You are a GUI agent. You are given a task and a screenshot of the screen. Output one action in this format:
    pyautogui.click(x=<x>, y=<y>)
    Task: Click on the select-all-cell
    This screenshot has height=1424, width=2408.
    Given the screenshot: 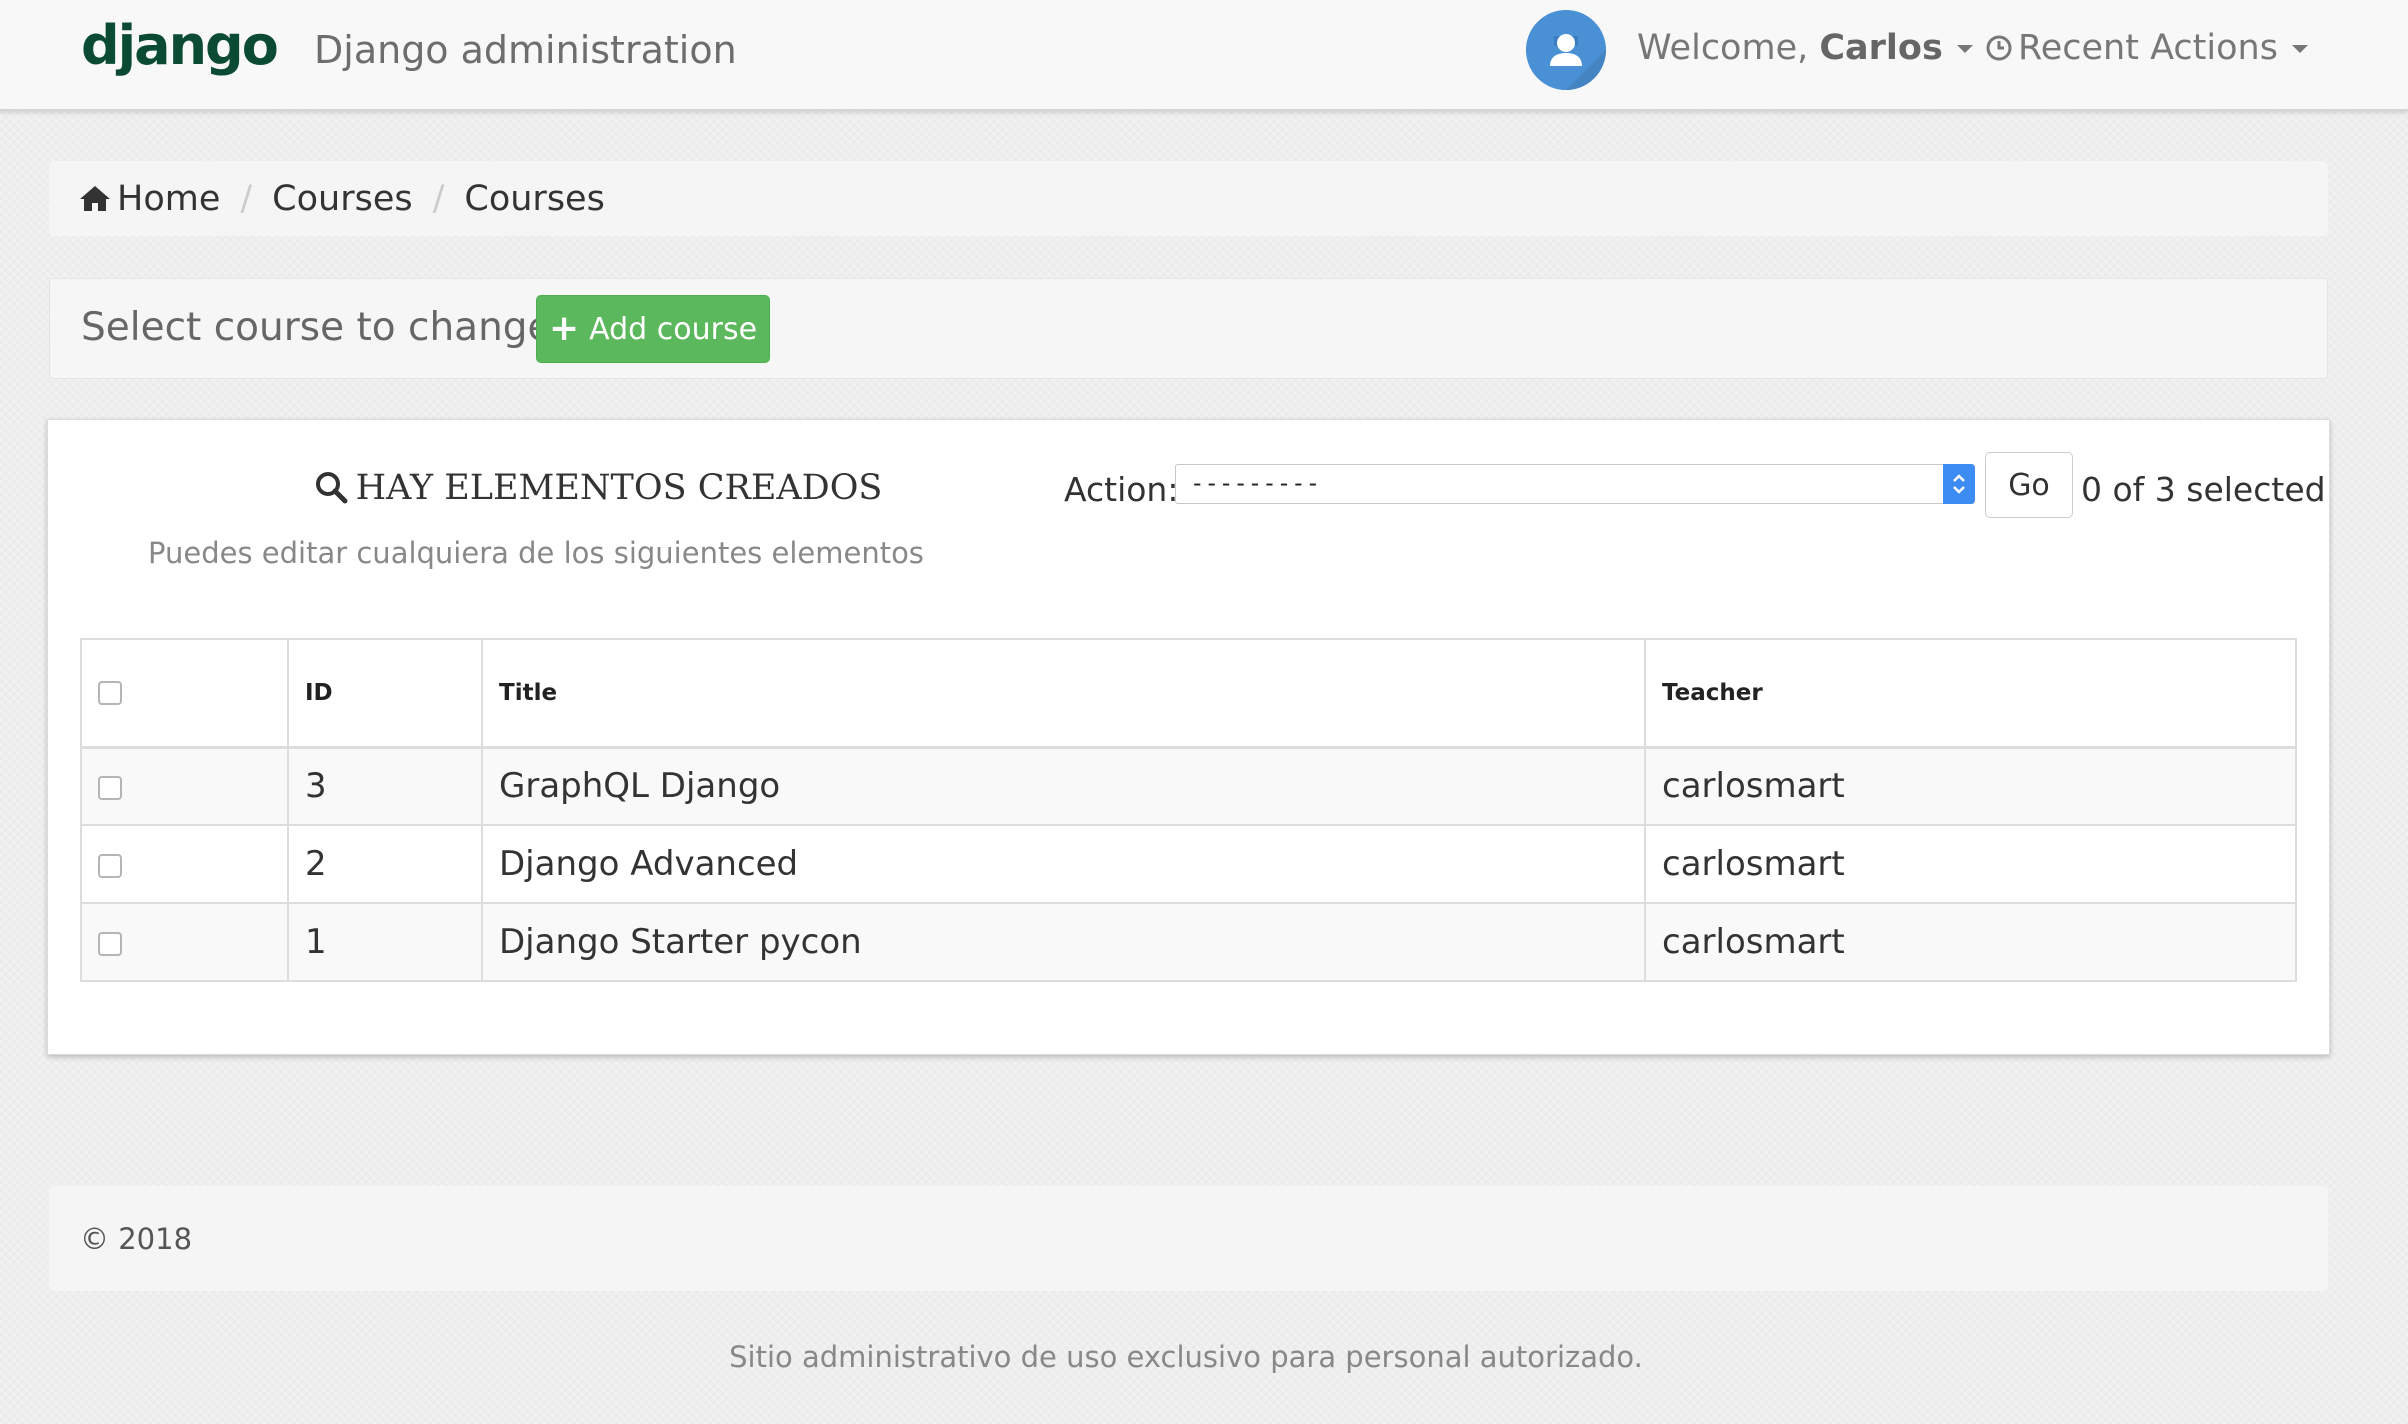 What is the action you would take?
    pyautogui.click(x=184, y=693)
    